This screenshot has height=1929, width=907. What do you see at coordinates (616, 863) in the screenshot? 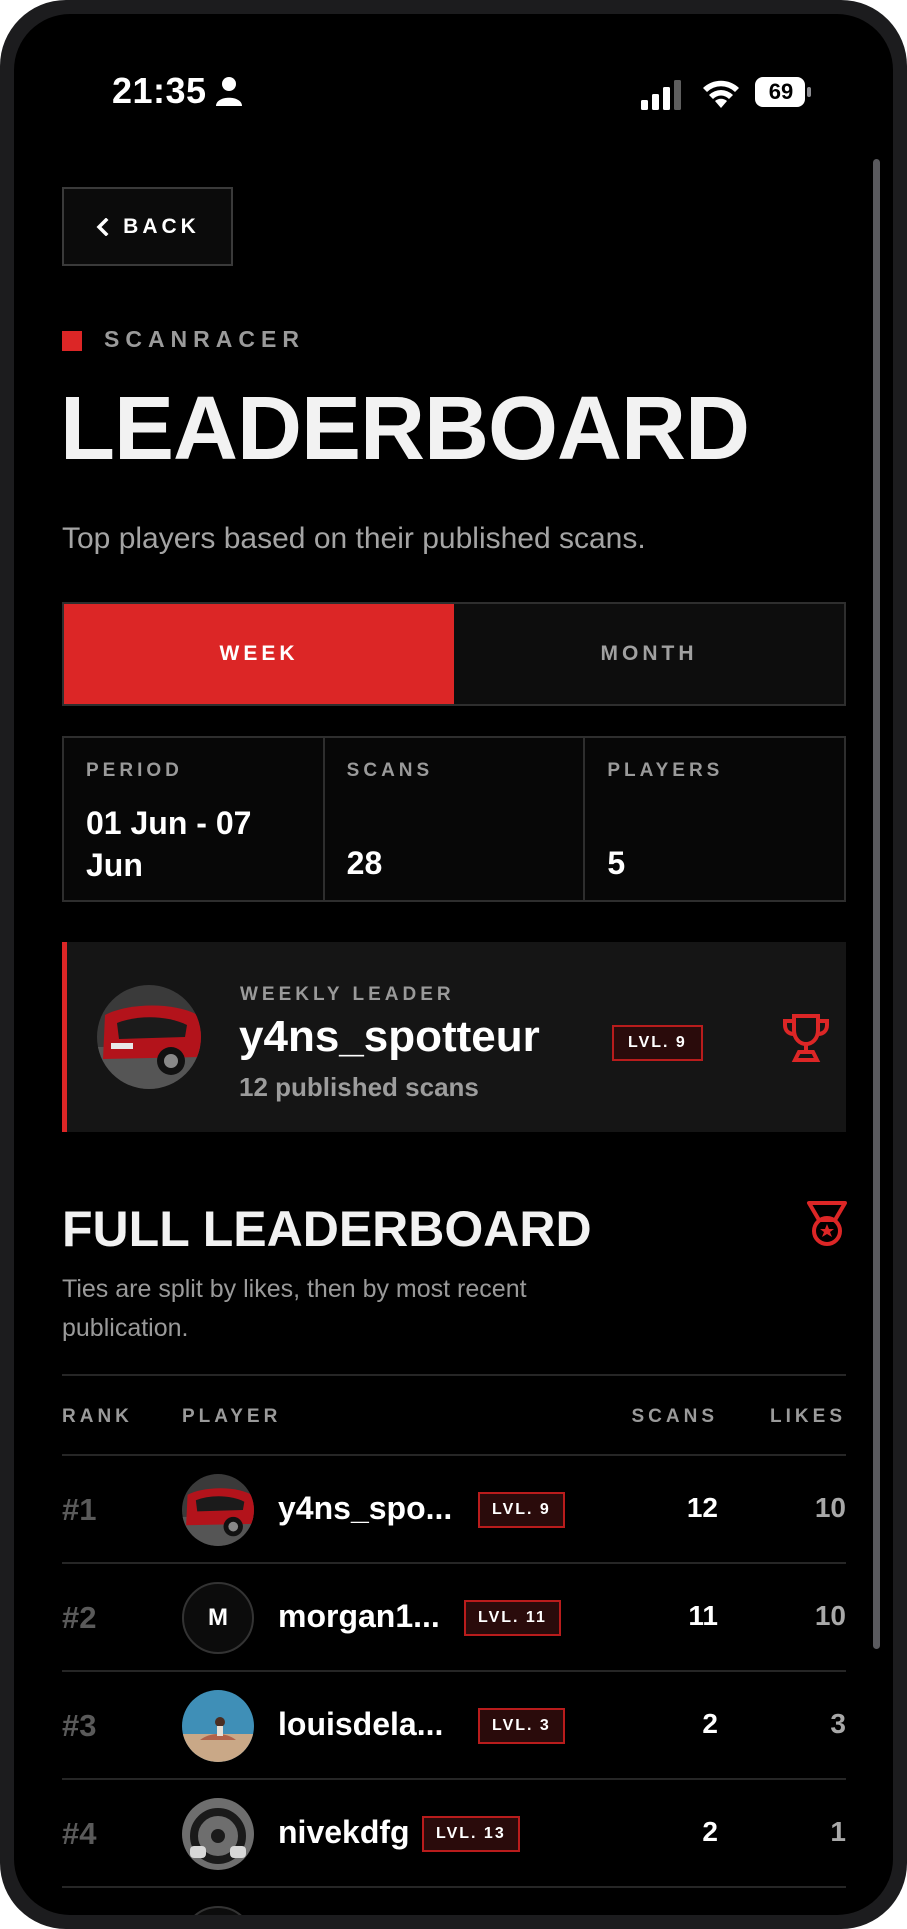
I see `stat-players-value: 5` at bounding box center [616, 863].